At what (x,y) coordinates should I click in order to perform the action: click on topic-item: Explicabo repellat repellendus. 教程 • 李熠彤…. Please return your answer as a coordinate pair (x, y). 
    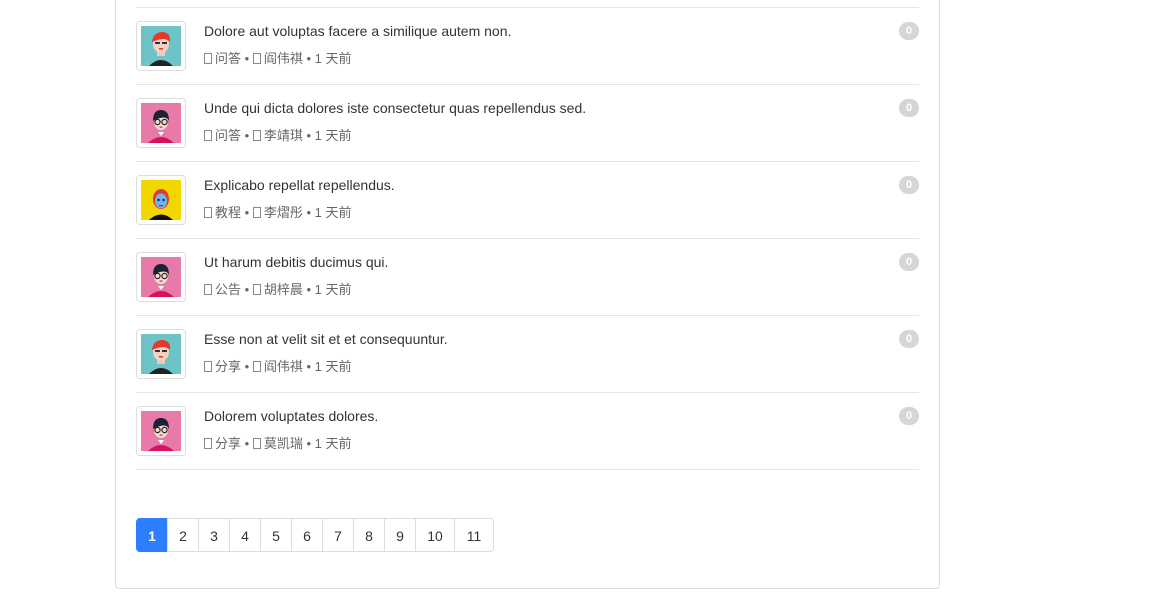
    Looking at the image, I should click on (527, 200).